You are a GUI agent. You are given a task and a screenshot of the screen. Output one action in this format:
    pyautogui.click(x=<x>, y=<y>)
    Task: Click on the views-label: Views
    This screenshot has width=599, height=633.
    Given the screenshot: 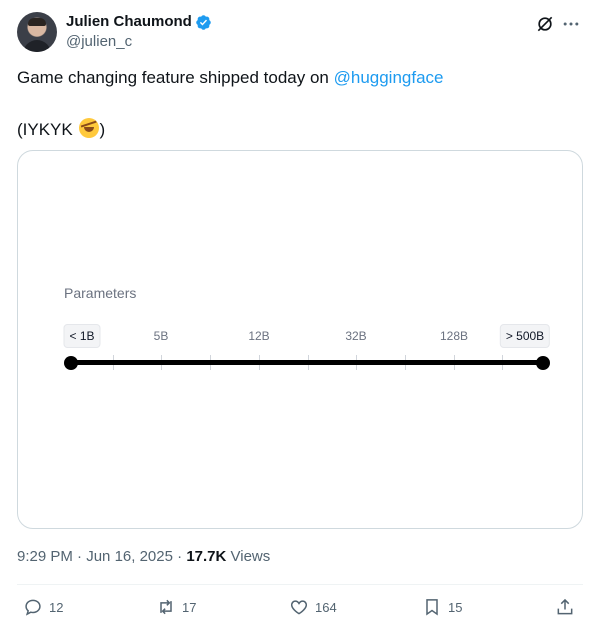 What is the action you would take?
    pyautogui.click(x=248, y=556)
    